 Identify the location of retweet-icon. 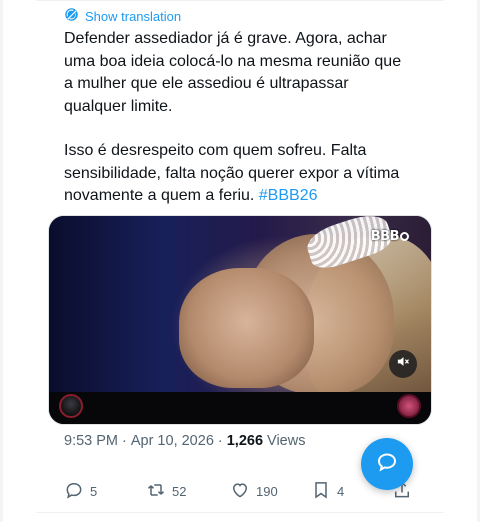
(156, 491).